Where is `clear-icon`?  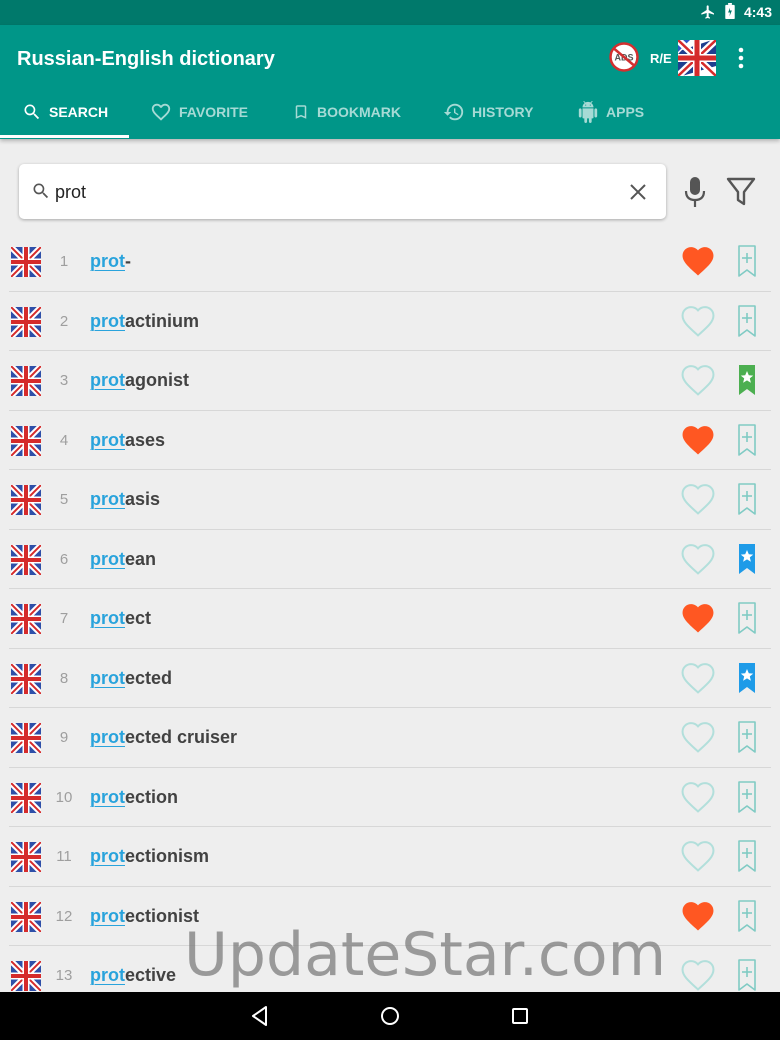 clear-icon is located at coordinates (638, 192).